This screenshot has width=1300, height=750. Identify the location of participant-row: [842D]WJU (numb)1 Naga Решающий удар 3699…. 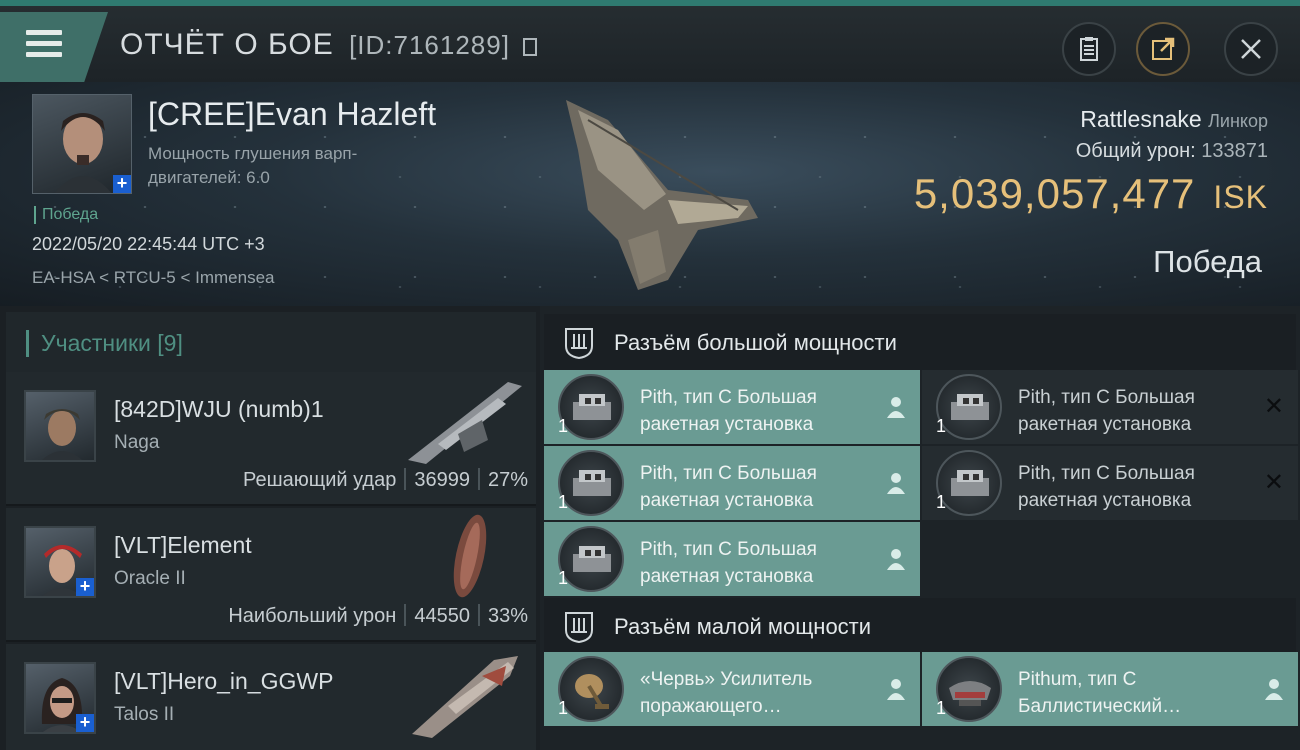
(271, 439).